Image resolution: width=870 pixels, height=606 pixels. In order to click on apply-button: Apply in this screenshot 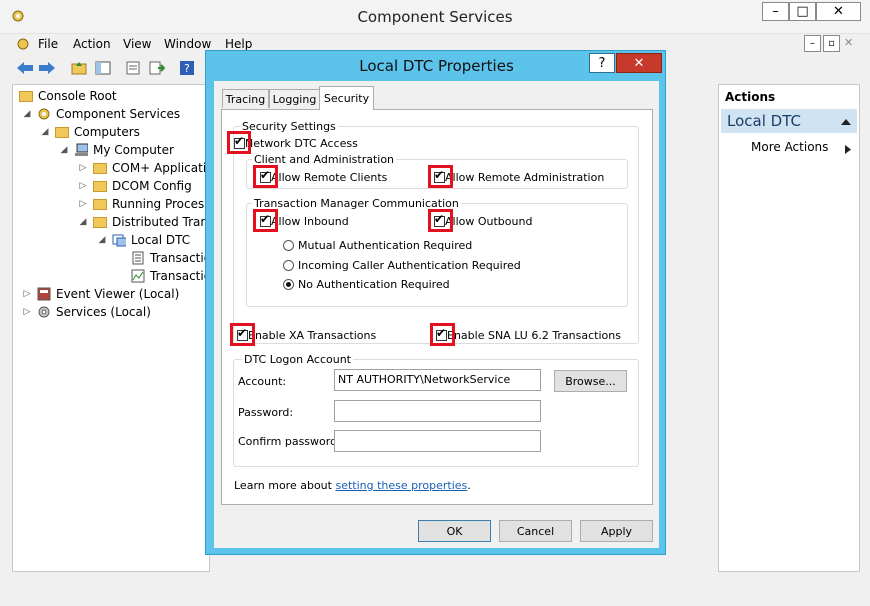, I will do `click(616, 531)`.